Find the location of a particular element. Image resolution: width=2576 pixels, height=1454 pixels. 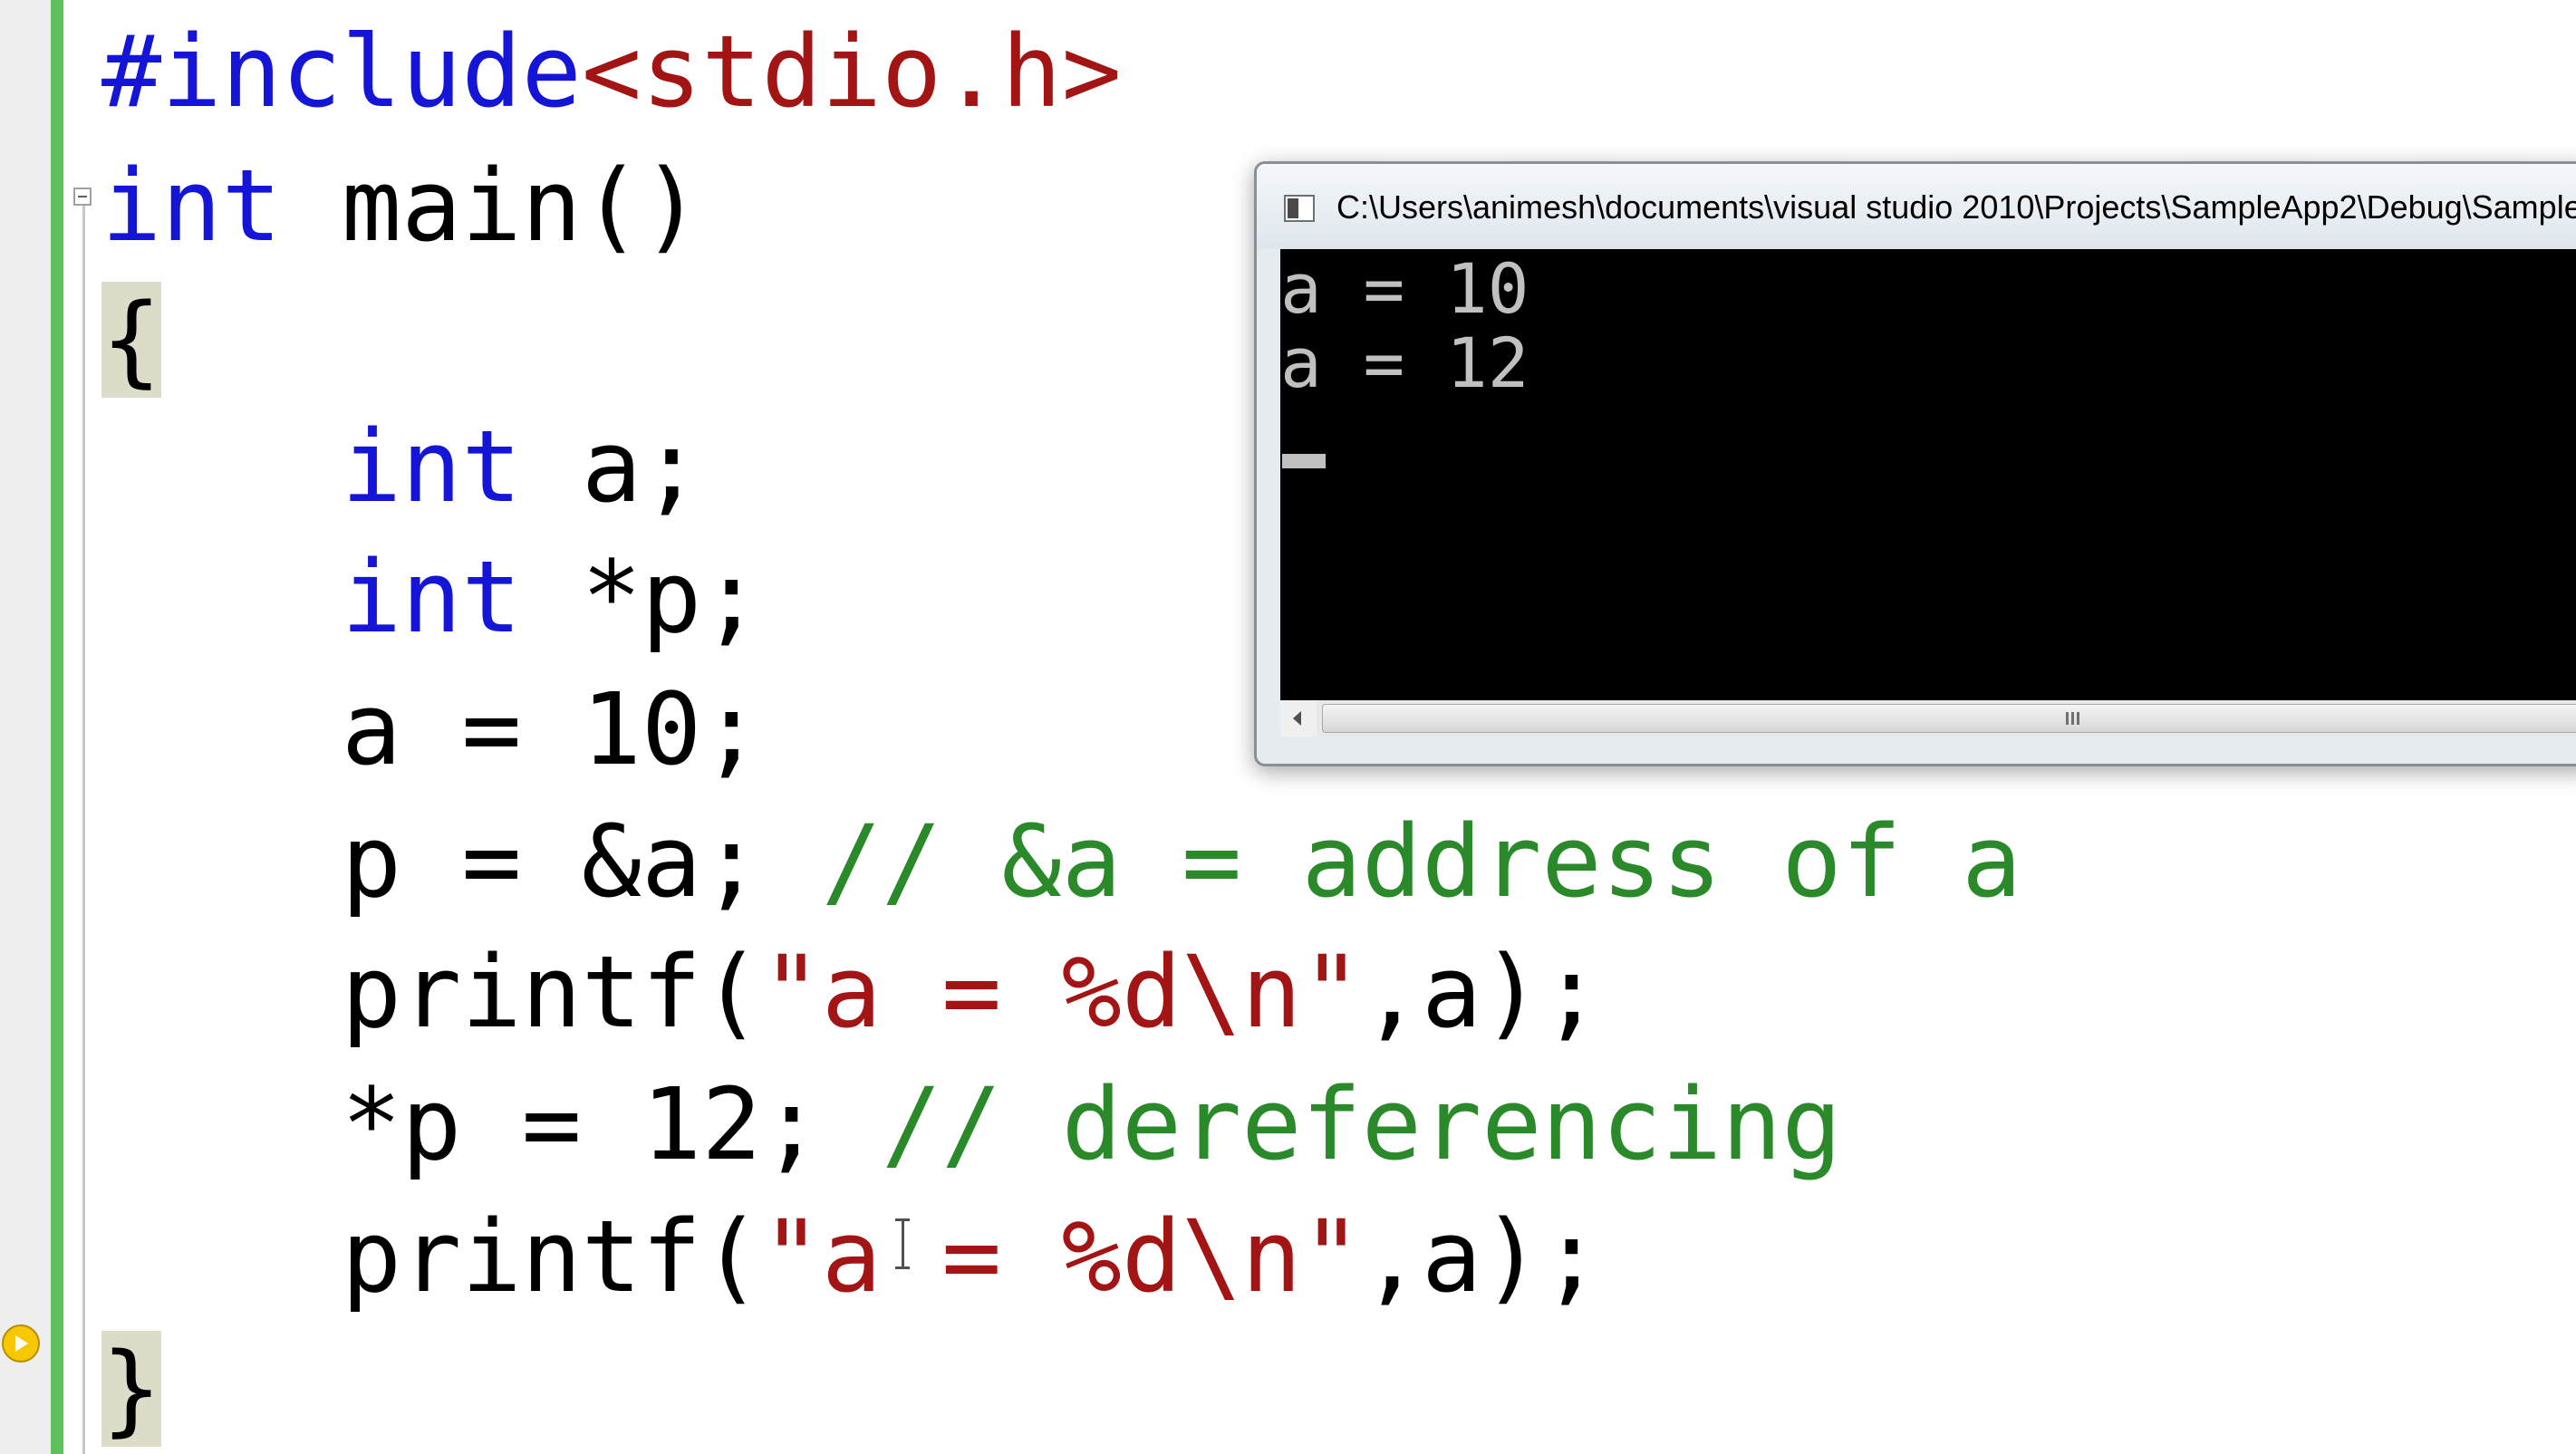

code-keyword: #include is located at coordinates (341, 72).